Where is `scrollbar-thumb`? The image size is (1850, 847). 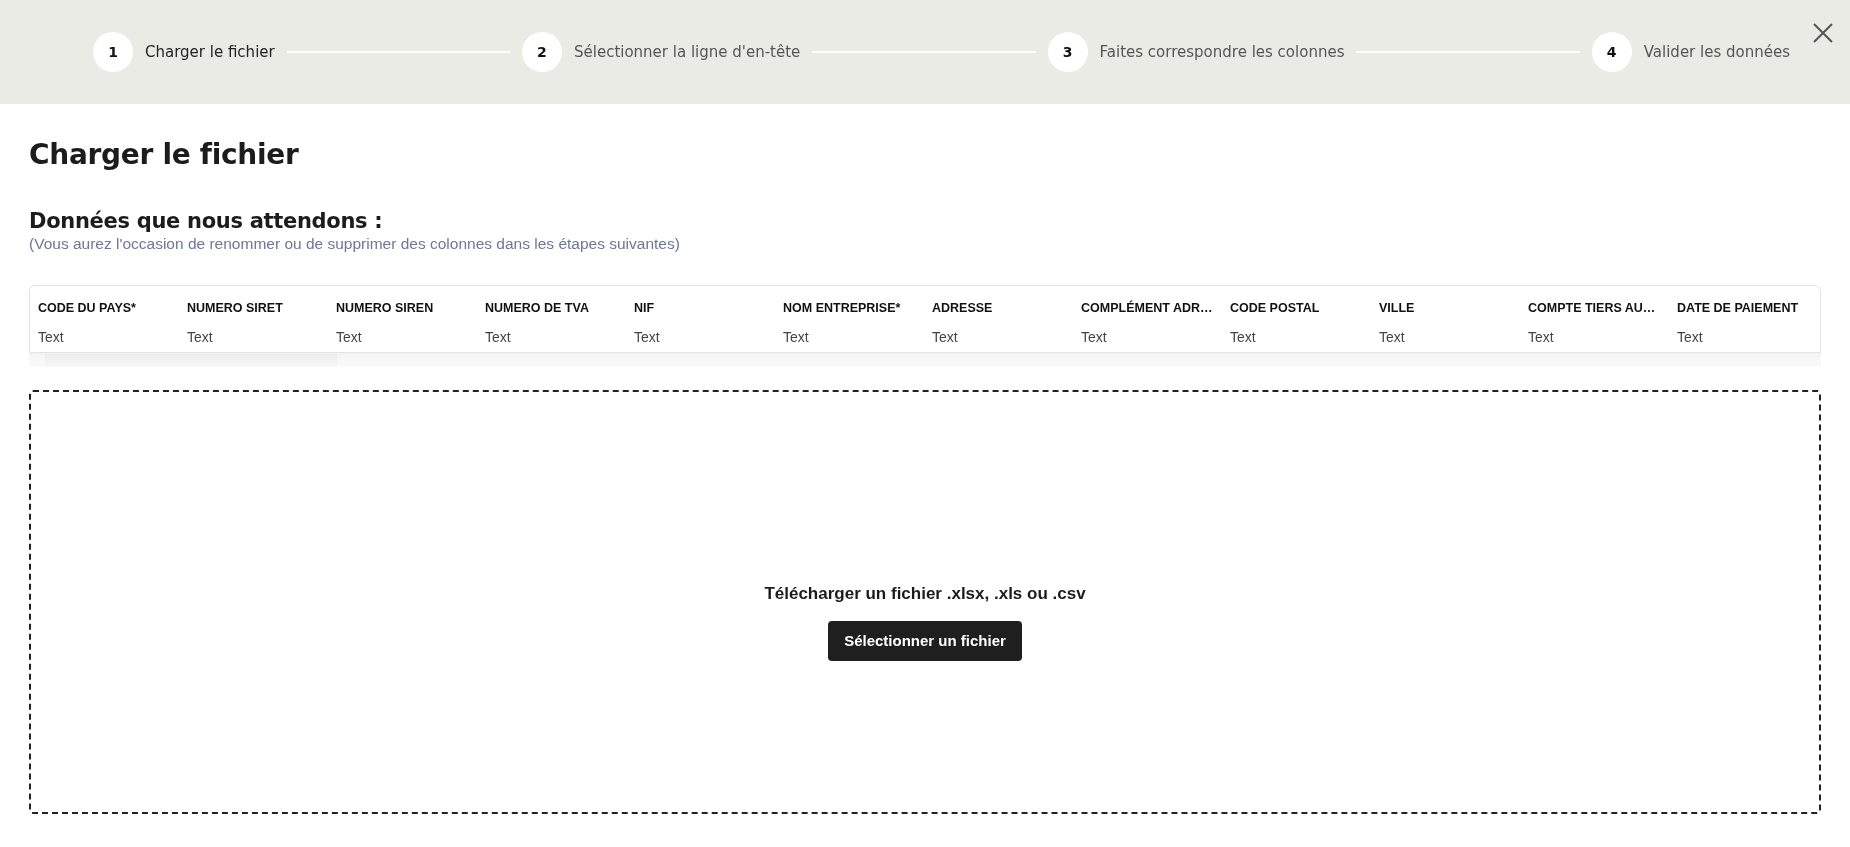 scrollbar-thumb is located at coordinates (191, 360).